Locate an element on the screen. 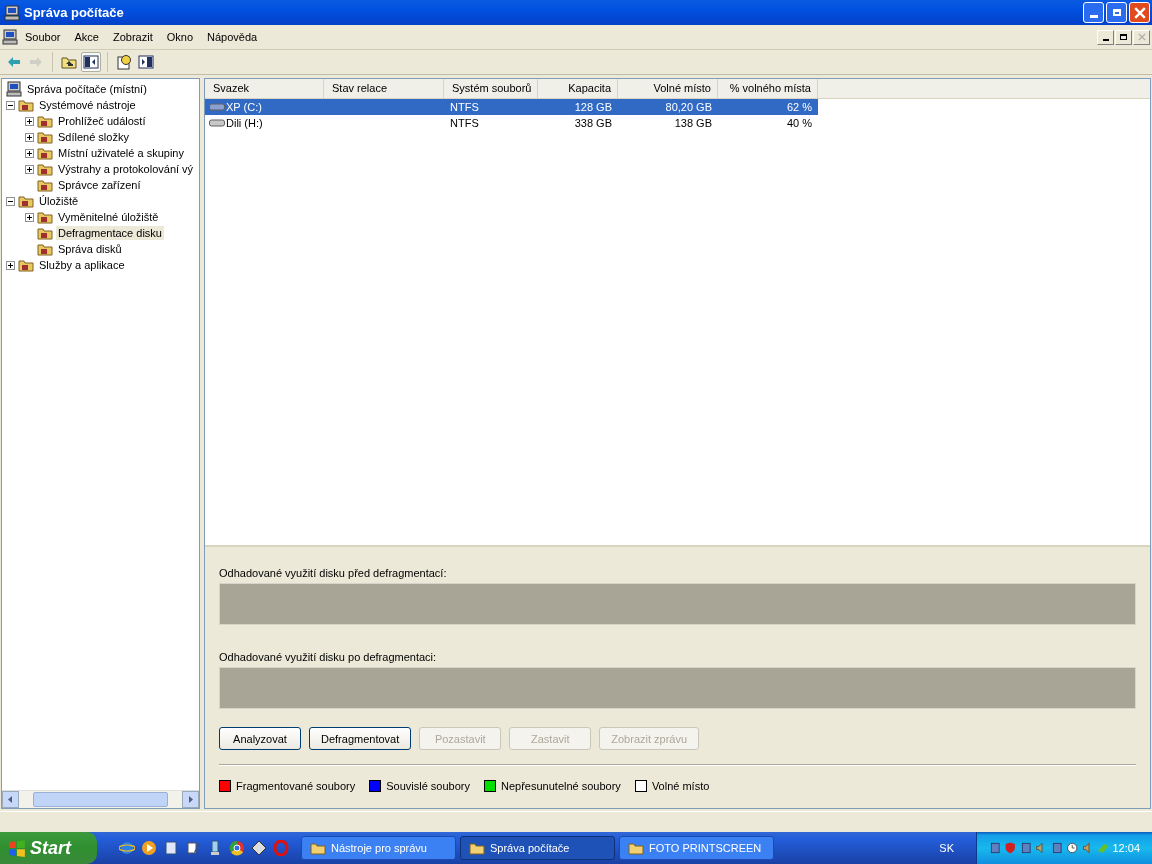 The image size is (1152, 864). column-header: Stav relace is located at coordinates (384, 88).